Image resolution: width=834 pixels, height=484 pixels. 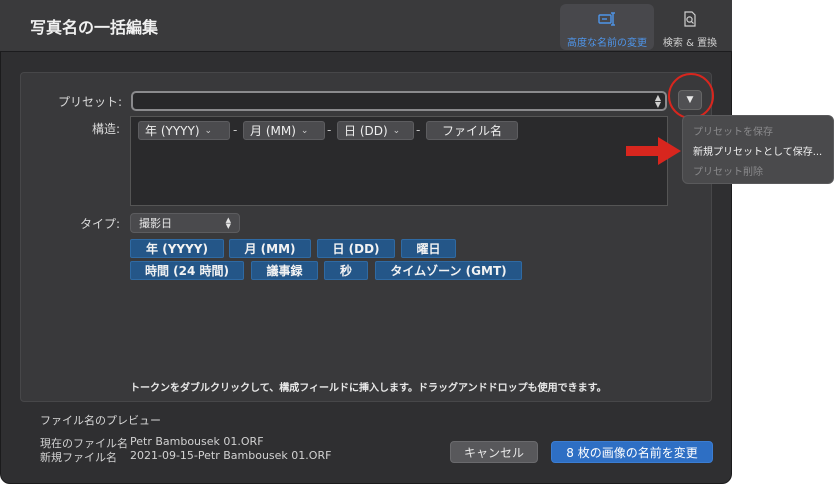 I want to click on structure-token-label: 日 (DD), so click(x=366, y=131).